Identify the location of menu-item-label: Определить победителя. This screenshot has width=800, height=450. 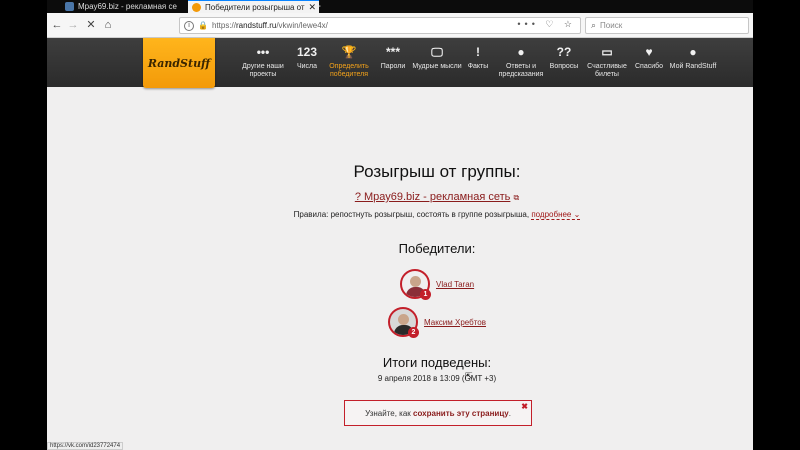
(349, 70).